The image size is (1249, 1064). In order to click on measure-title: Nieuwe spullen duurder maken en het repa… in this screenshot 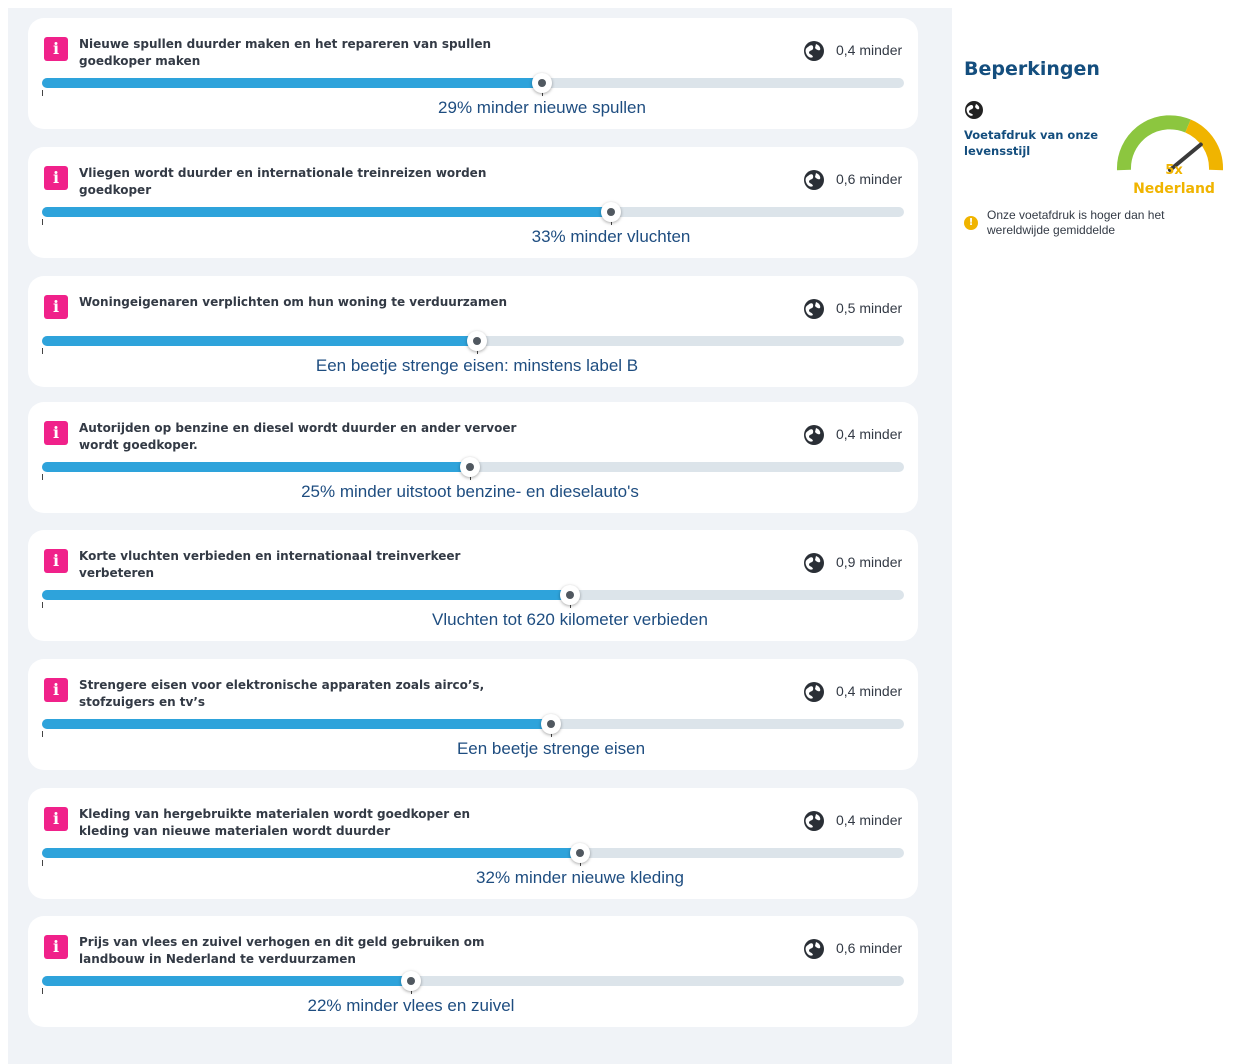, I will do `click(285, 52)`.